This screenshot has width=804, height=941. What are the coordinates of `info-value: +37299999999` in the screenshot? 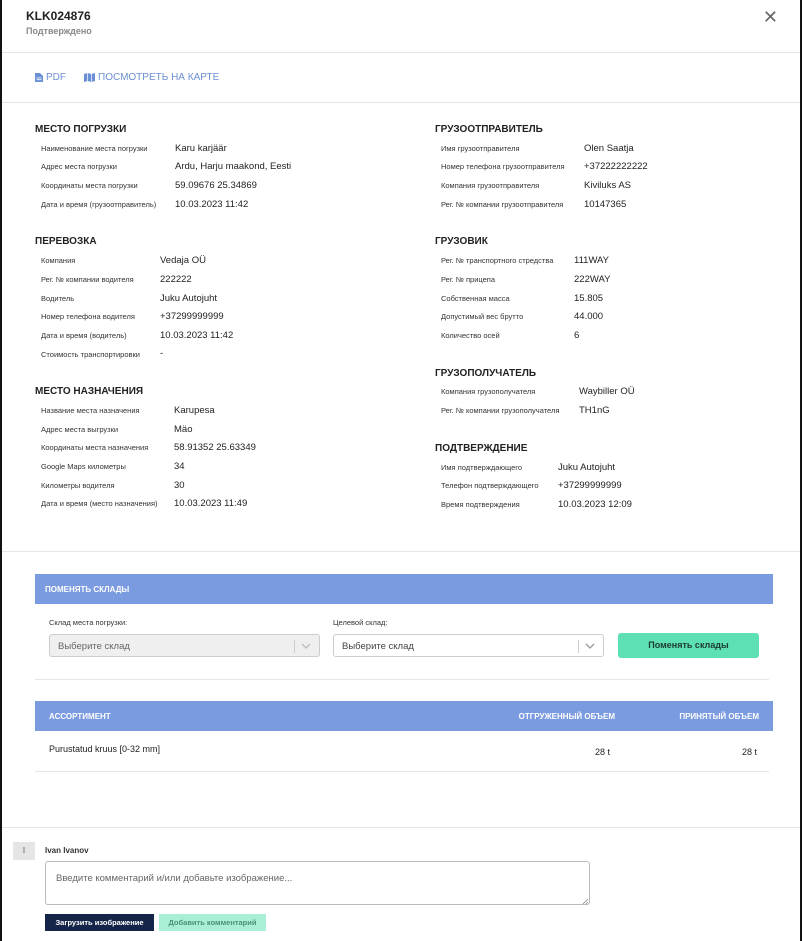 It's located at (192, 316).